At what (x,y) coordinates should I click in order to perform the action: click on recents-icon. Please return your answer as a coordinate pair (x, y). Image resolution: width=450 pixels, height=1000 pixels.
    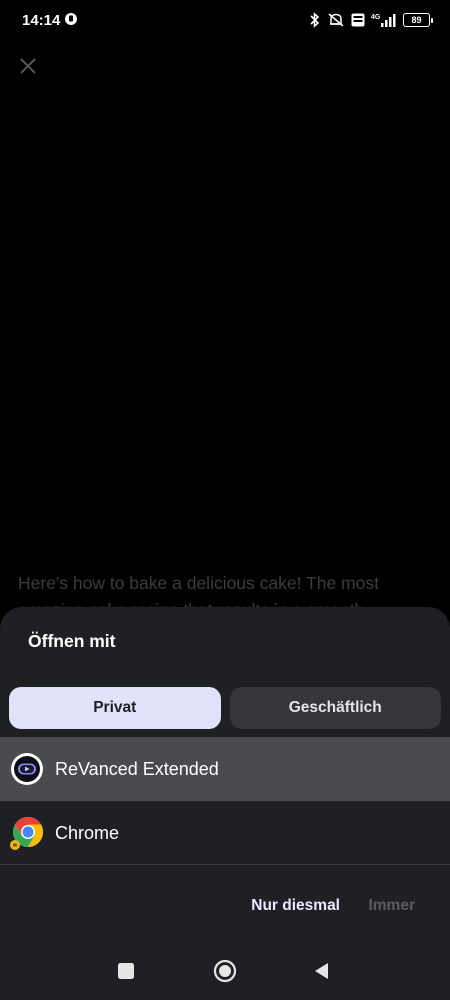
    Looking at the image, I should click on (126, 971).